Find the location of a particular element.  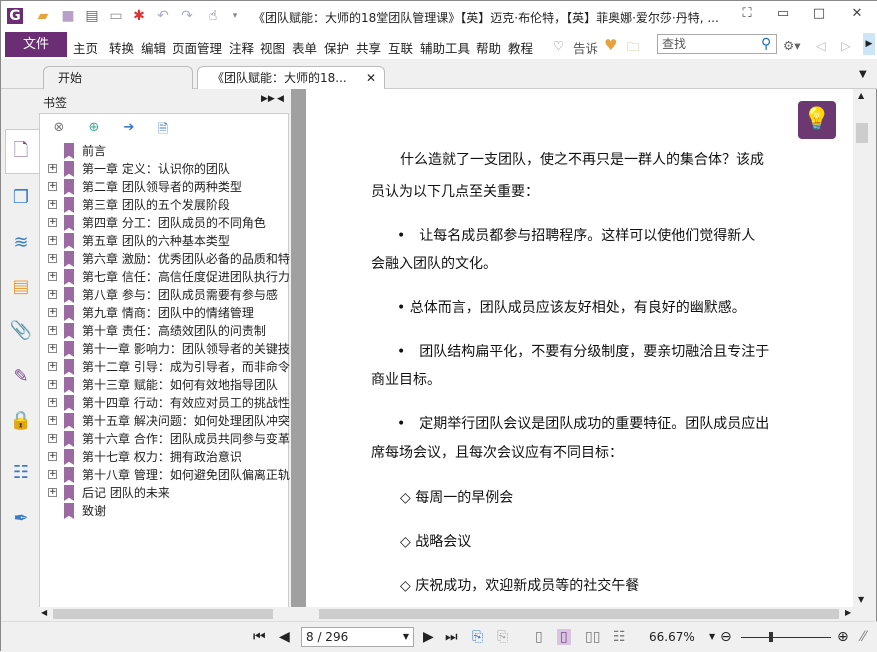

continuous-facing-icon: ☷ is located at coordinates (619, 637).